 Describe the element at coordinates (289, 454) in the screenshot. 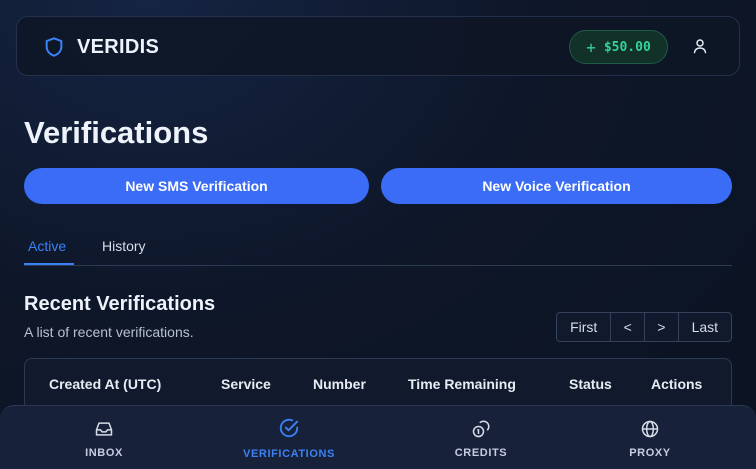

I see `nav-verifications-label: VERIFICATIONS` at that location.